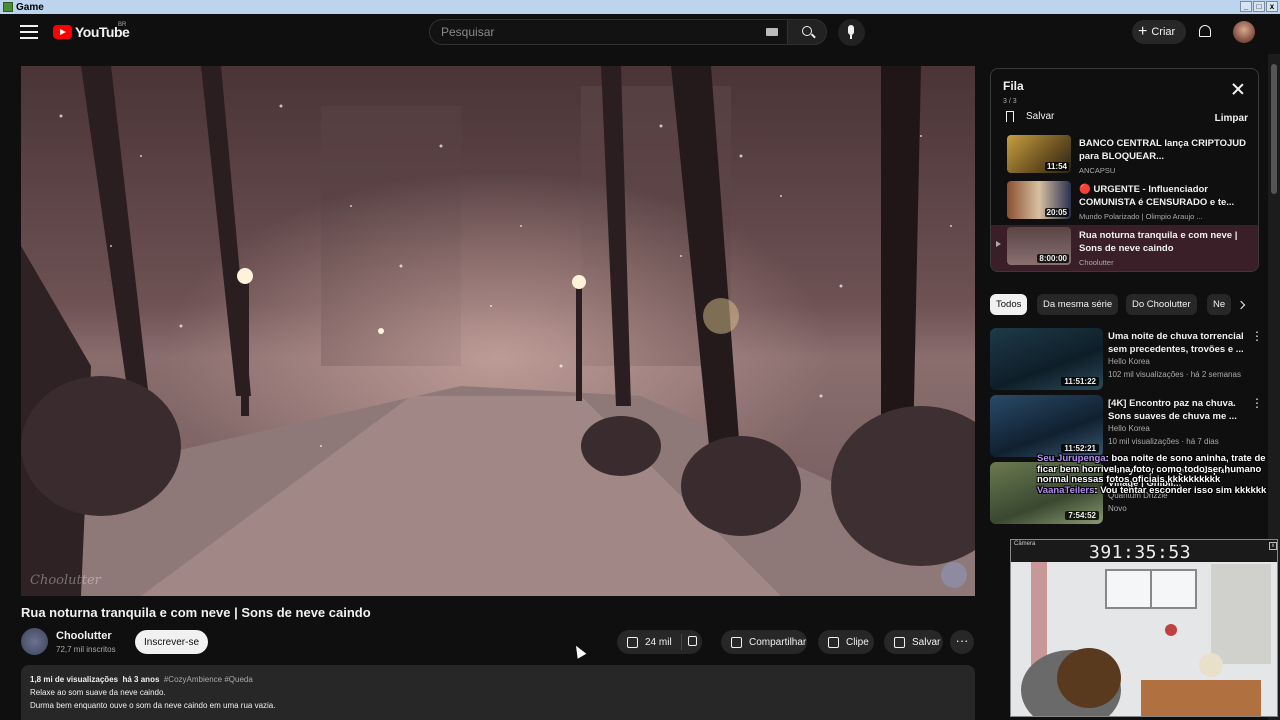 This screenshot has height=720, width=1280. I want to click on queue-thumbnail: 11:54, so click(1039, 154).